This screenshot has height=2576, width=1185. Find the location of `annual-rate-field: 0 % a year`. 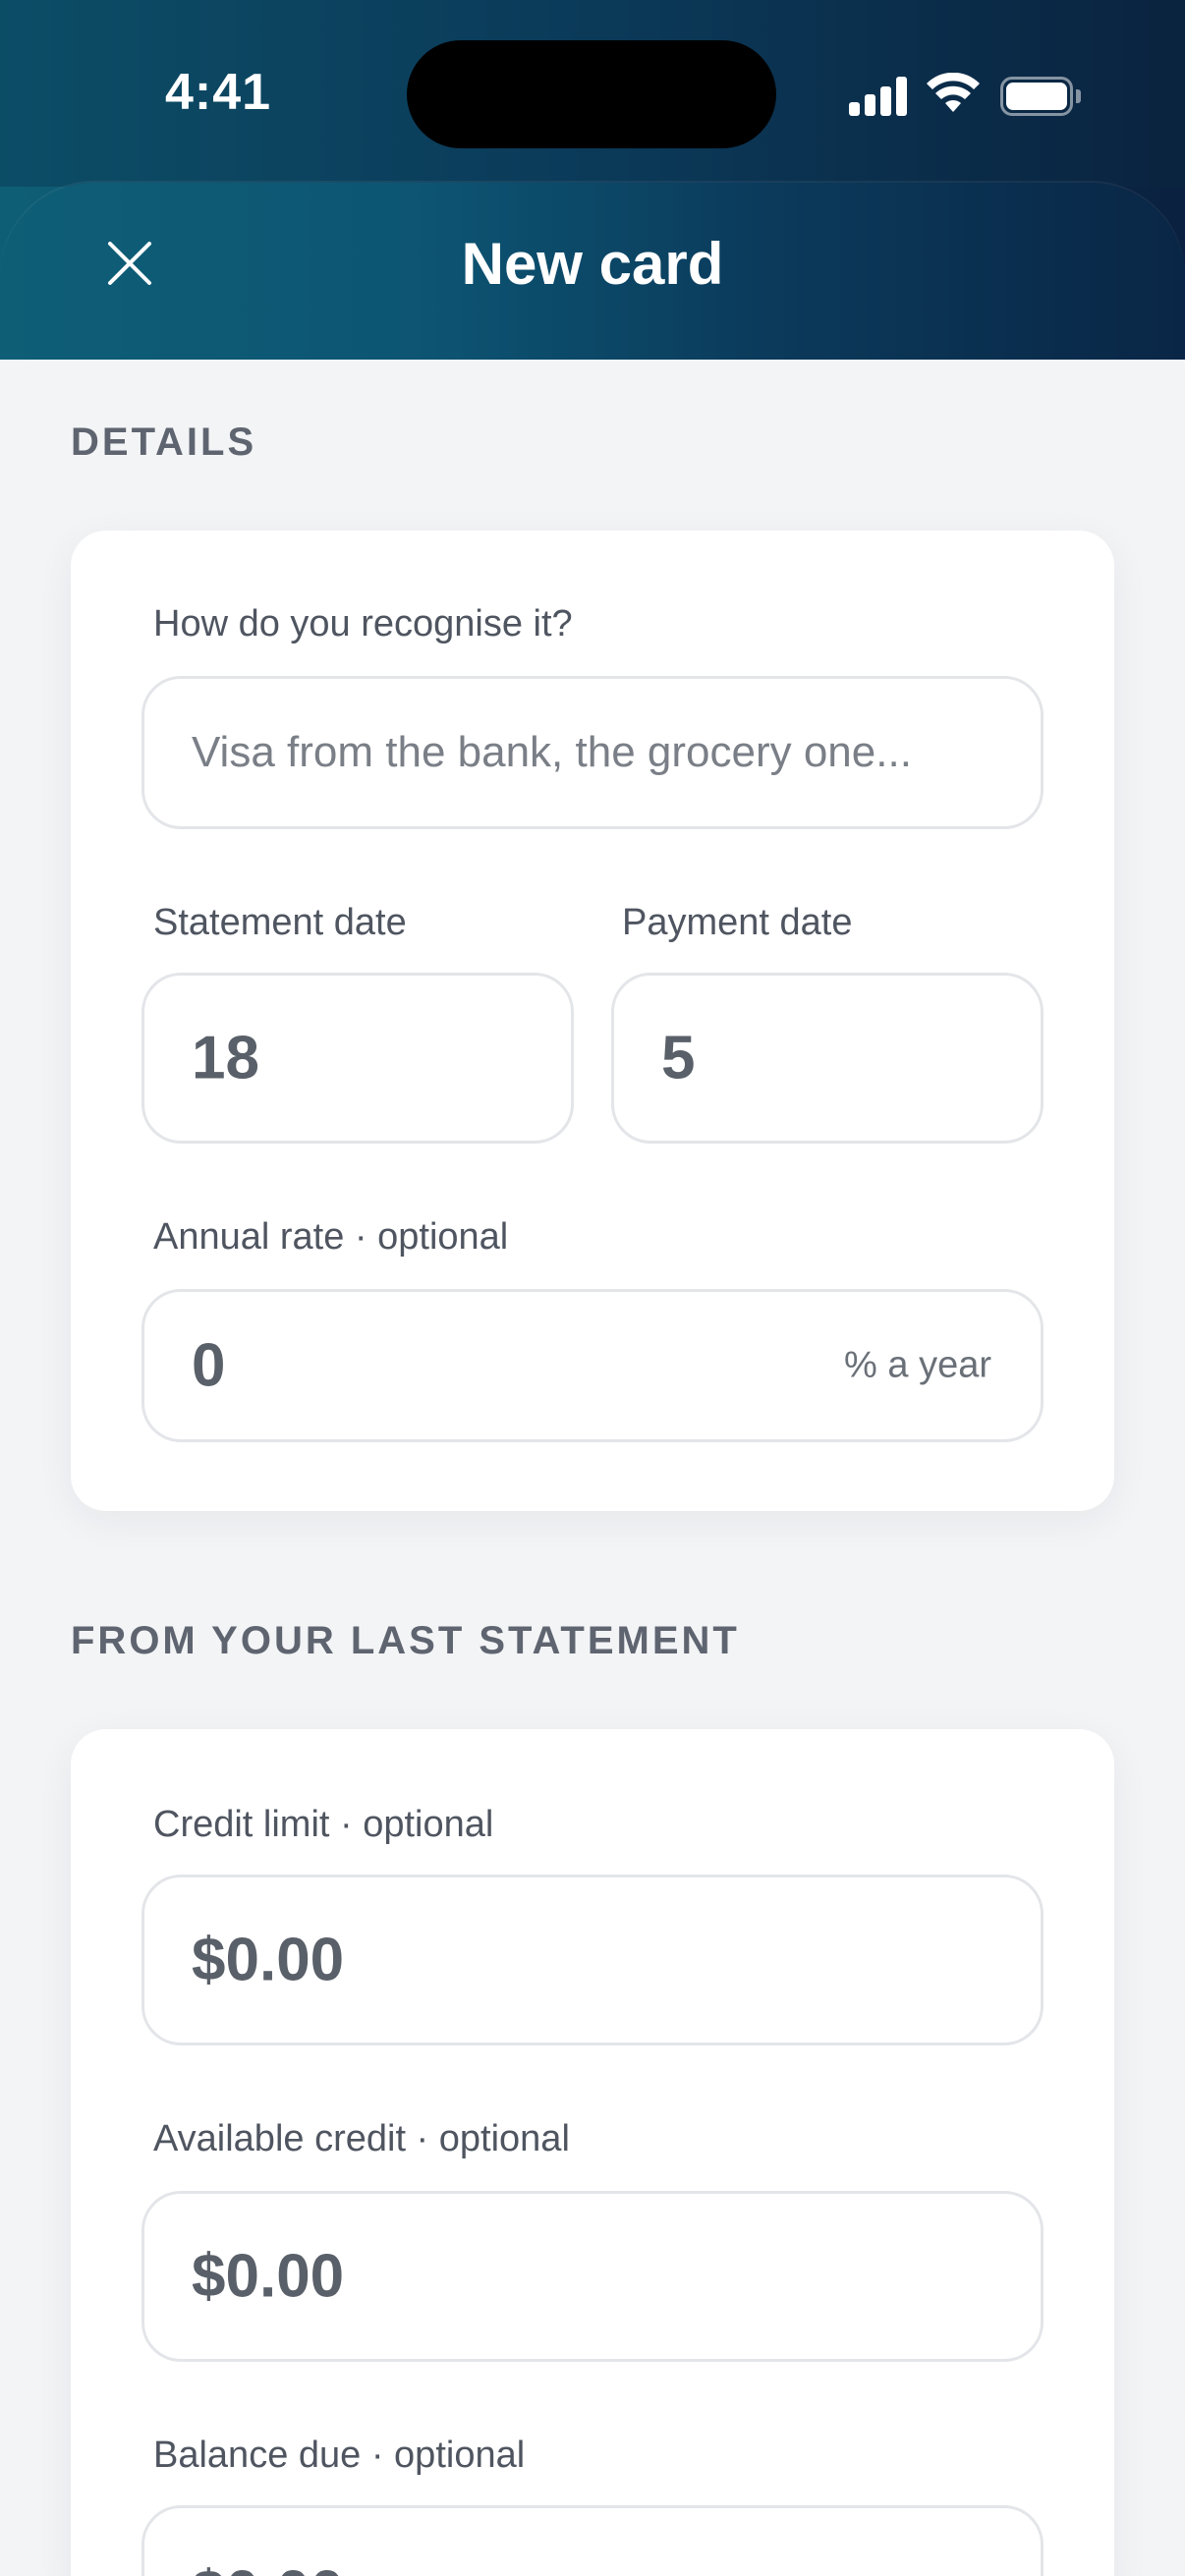

annual-rate-field: 0 % a year is located at coordinates (592, 1365).